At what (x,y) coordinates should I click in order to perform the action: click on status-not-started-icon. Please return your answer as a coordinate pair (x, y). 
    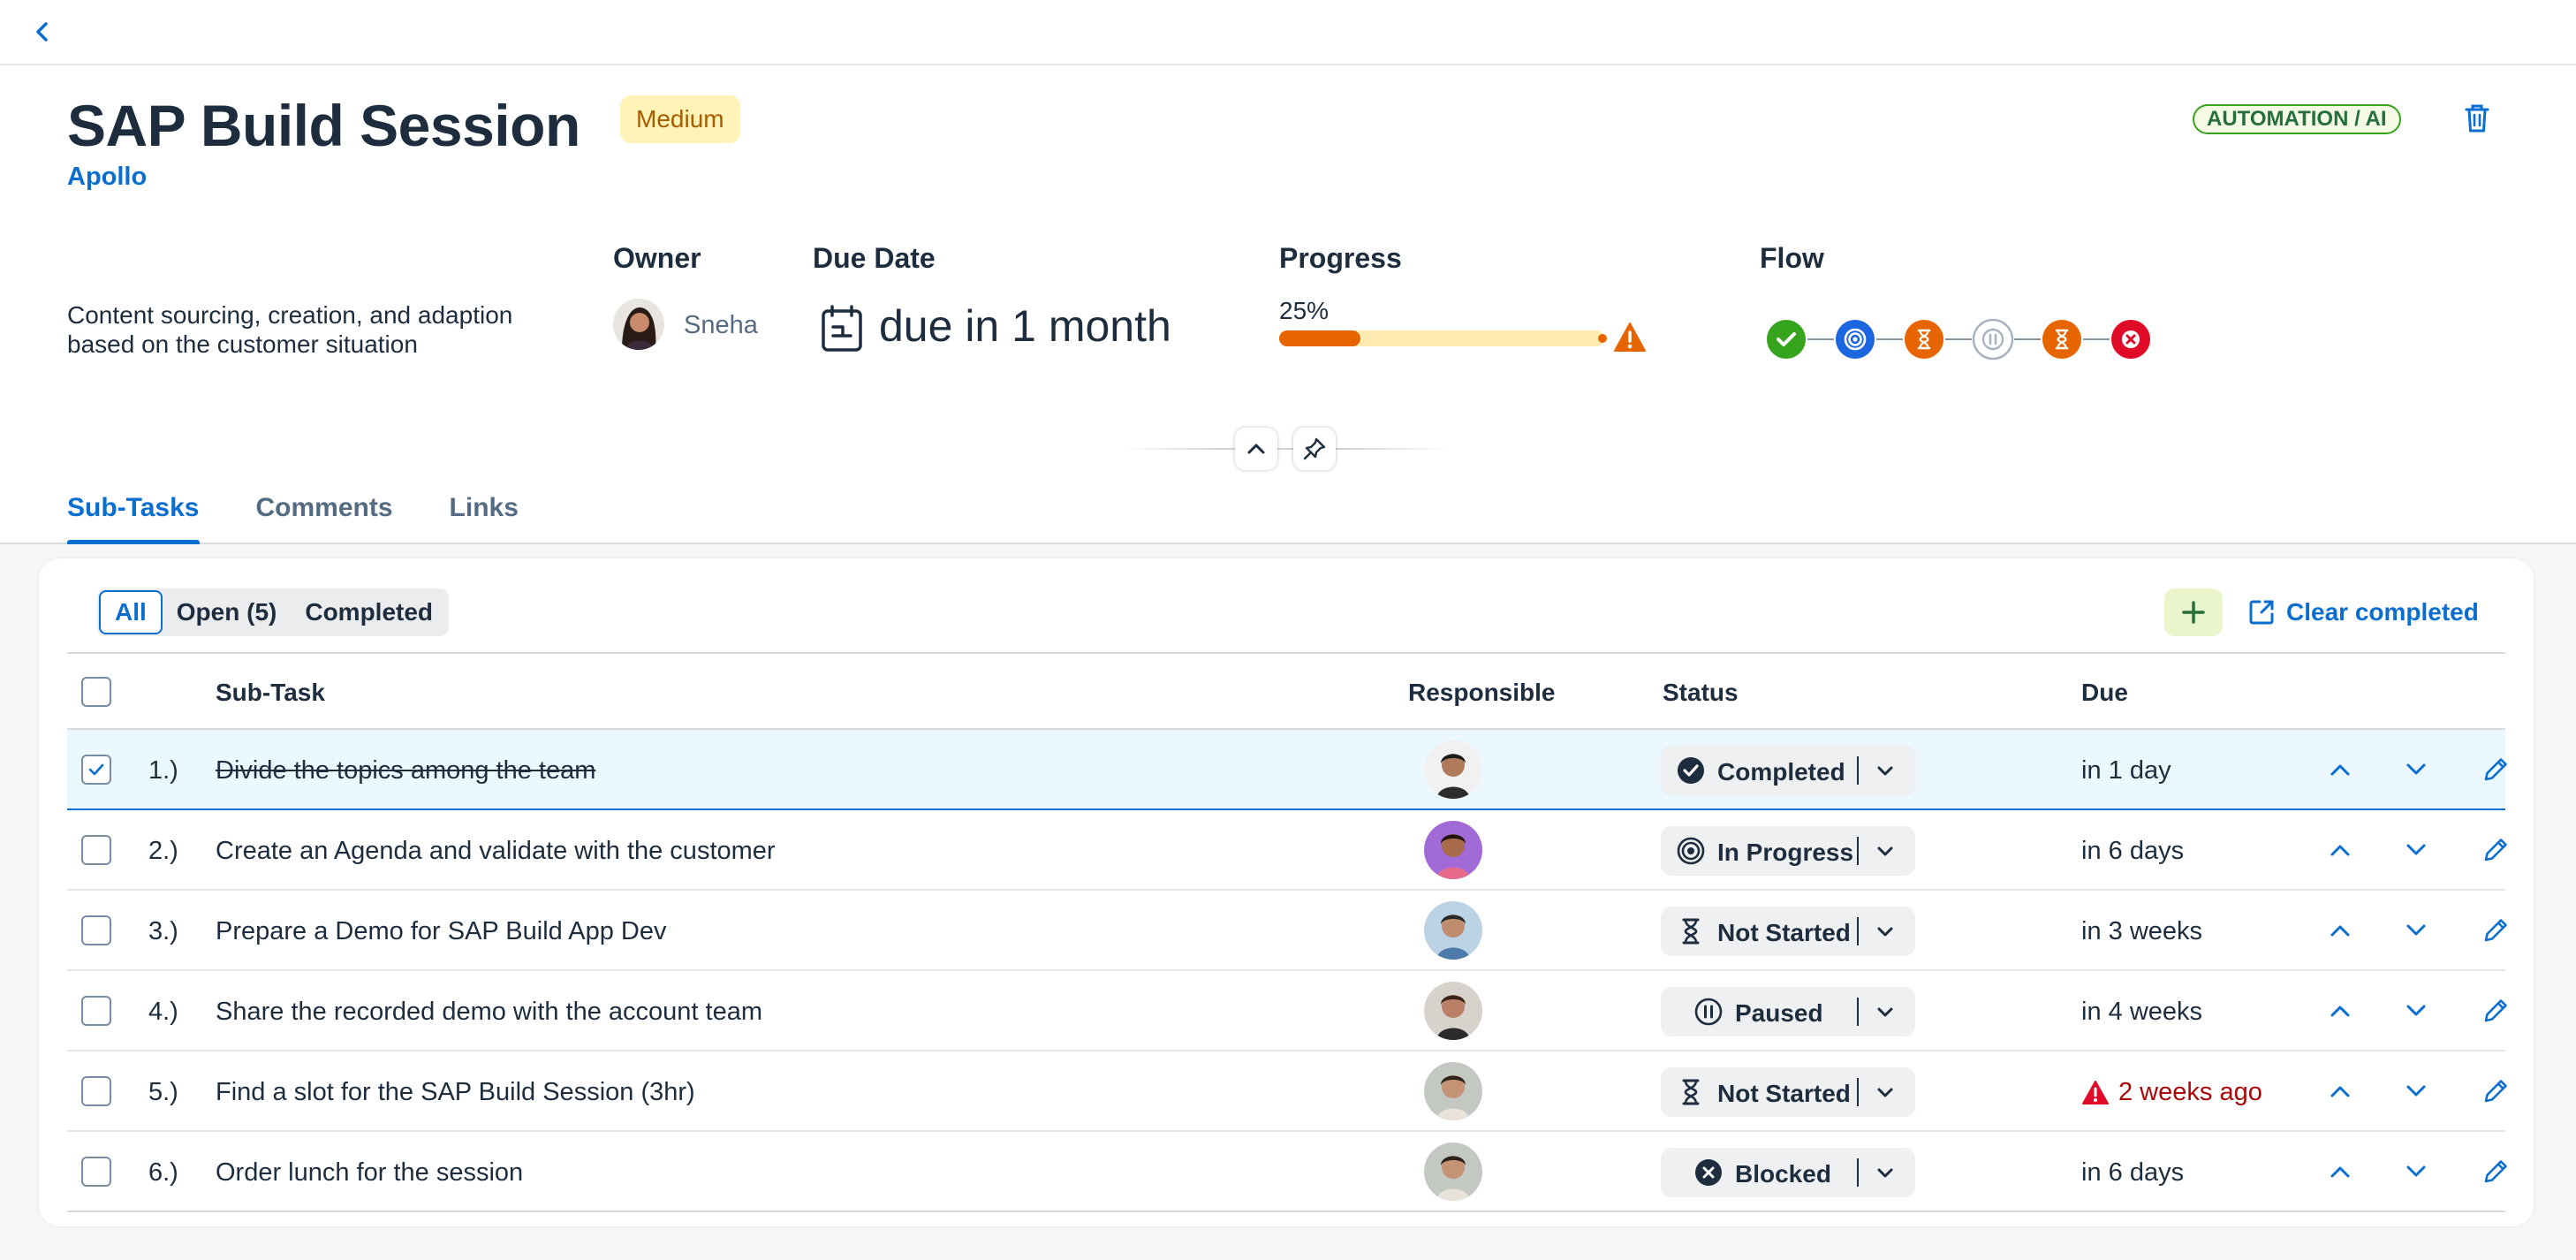
    Looking at the image, I should click on (1691, 1092).